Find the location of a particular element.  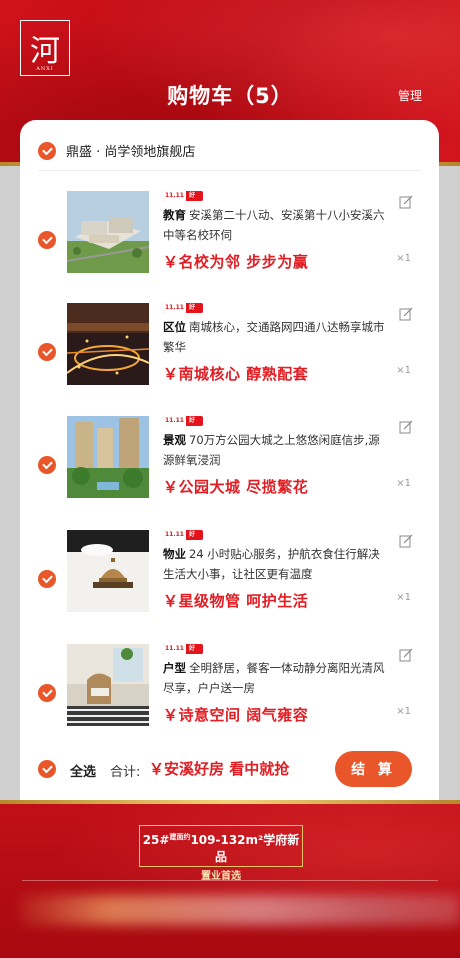

store-checkbox-icon is located at coordinates (47, 151).